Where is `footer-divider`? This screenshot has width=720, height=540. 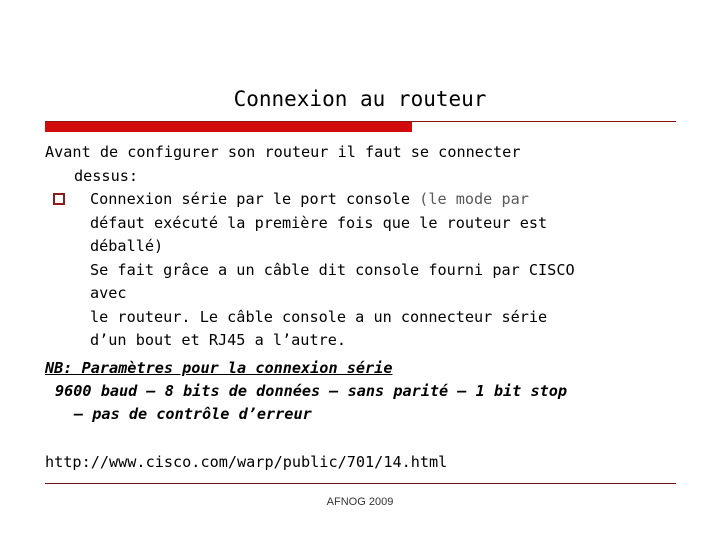 footer-divider is located at coordinates (360, 483).